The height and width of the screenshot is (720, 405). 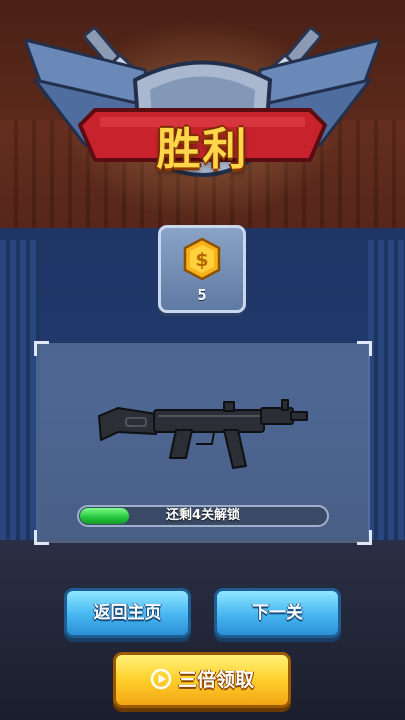 I want to click on unlock-progress-bar: 还剩4关解锁, so click(x=203, y=516).